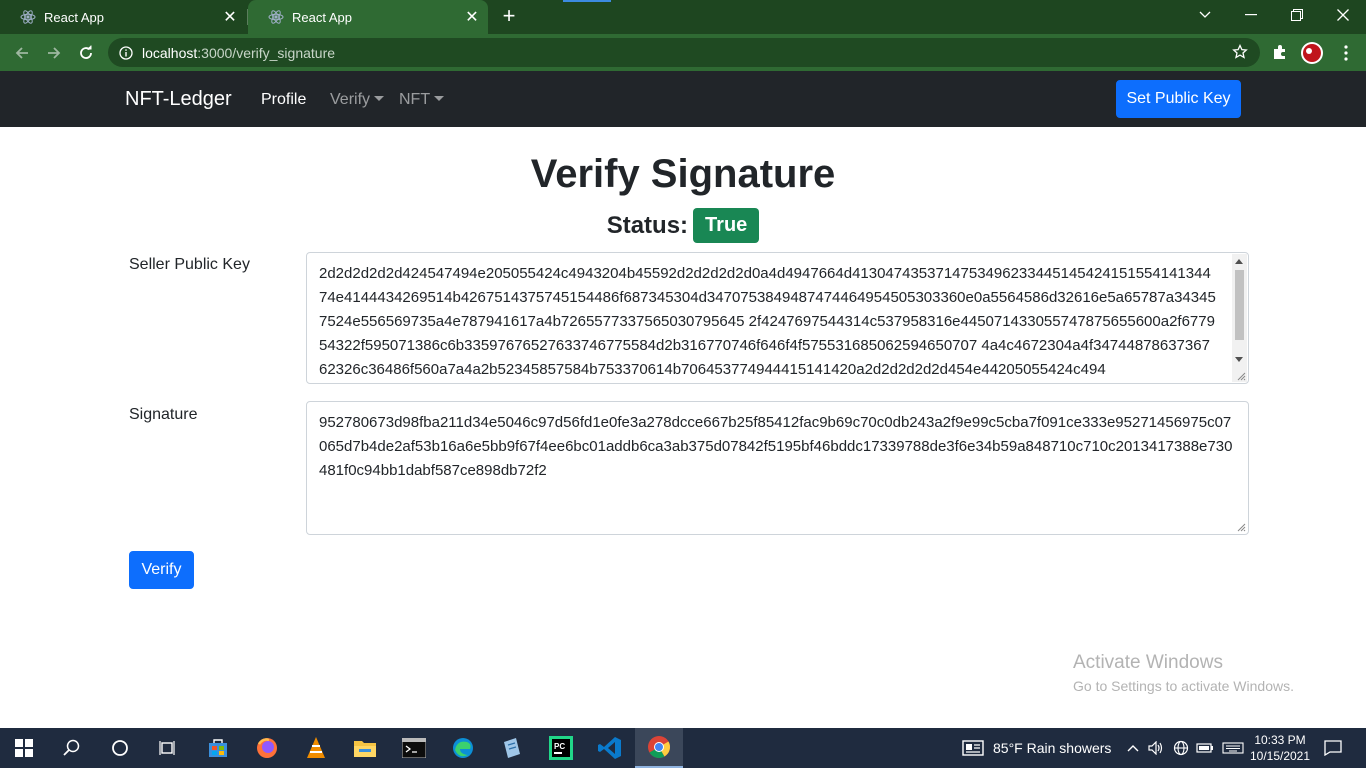 This screenshot has width=1366, height=768. I want to click on nav-dropdown-label: Verify, so click(350, 99).